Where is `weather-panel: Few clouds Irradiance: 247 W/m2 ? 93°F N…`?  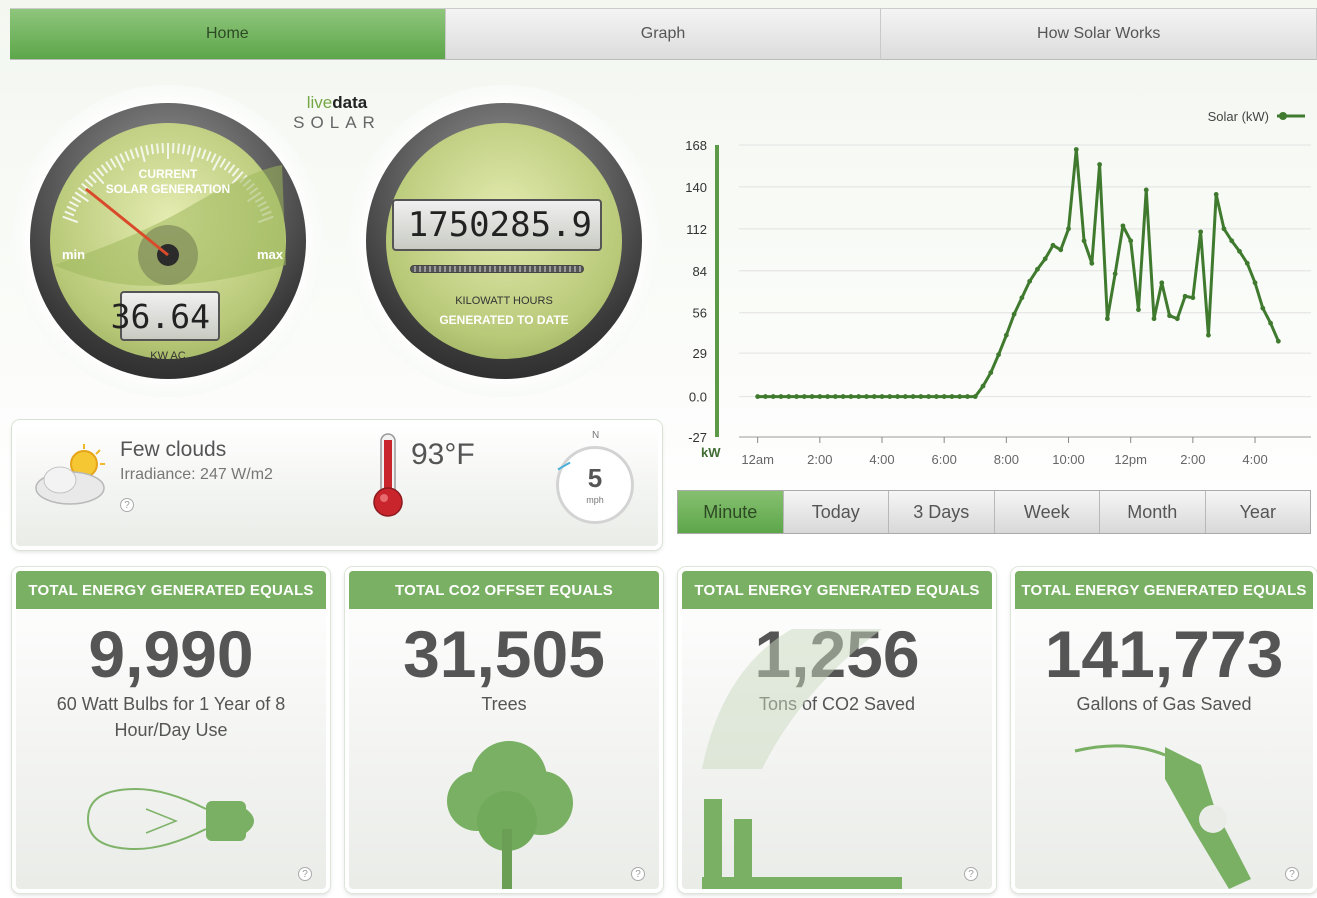 weather-panel: Few clouds Irradiance: 247 W/m2 ? 93°F N… is located at coordinates (337, 485).